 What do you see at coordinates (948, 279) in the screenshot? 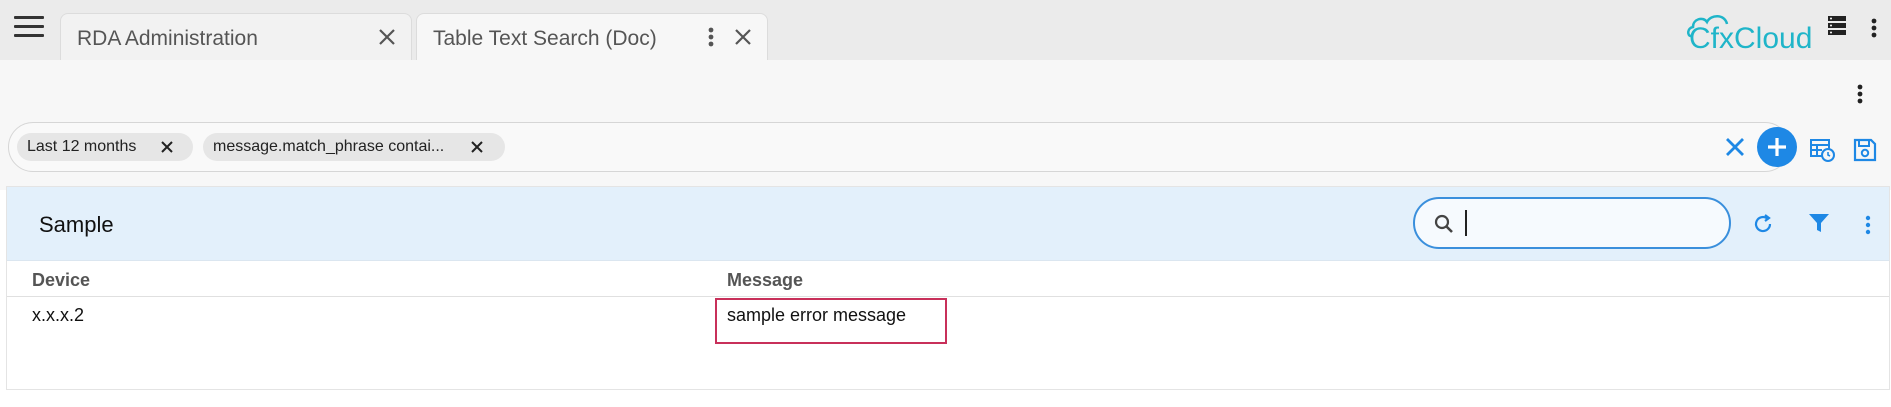
I see `table-header: Device Message` at bounding box center [948, 279].